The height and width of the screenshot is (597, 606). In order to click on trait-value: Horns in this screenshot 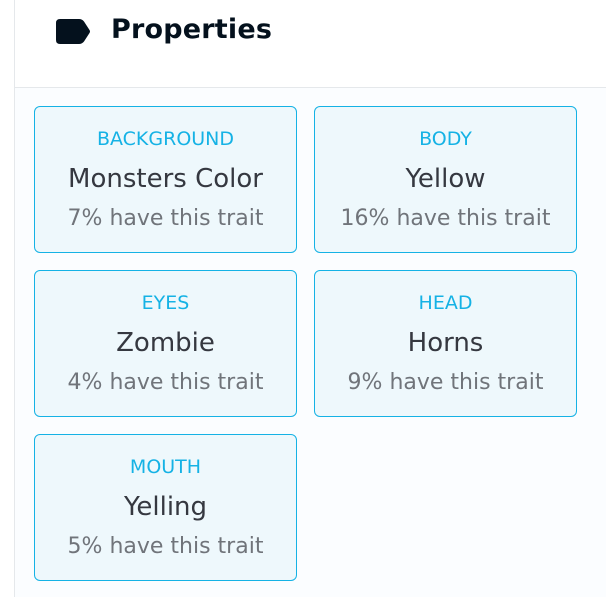, I will do `click(445, 343)`.